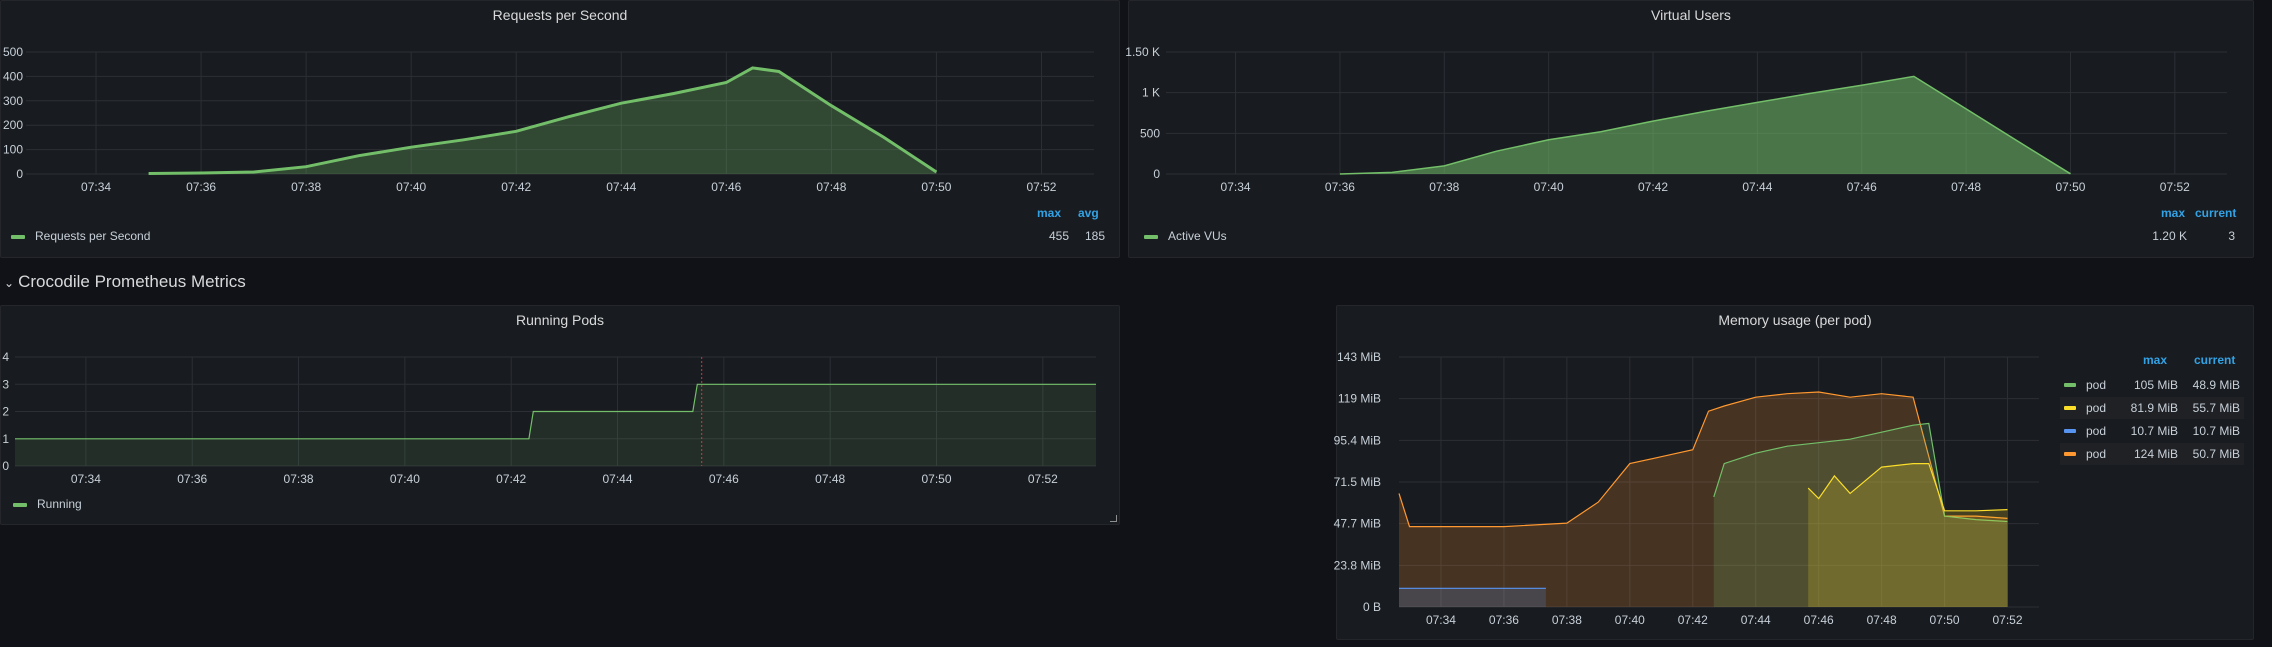  Describe the element at coordinates (93, 236) in the screenshot. I see `legend-label: Requests per Second` at that location.